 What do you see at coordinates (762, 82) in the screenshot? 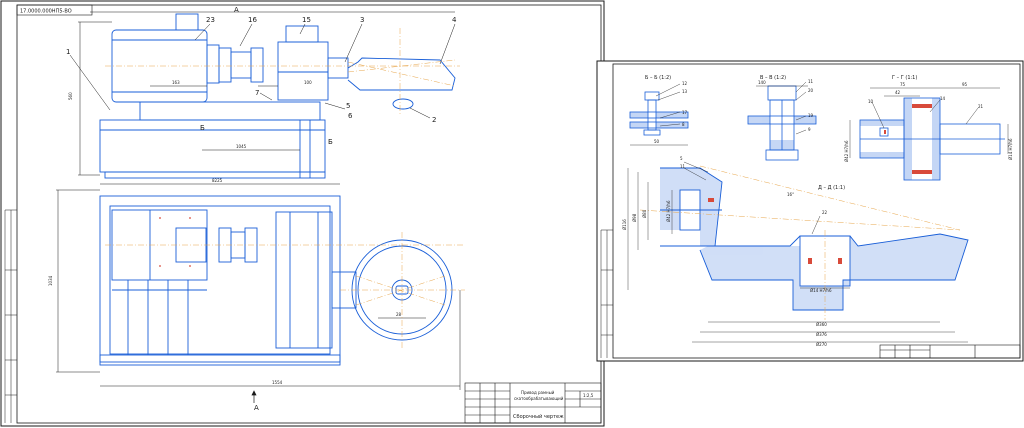
I see `dim-vv-width: 140` at bounding box center [762, 82].